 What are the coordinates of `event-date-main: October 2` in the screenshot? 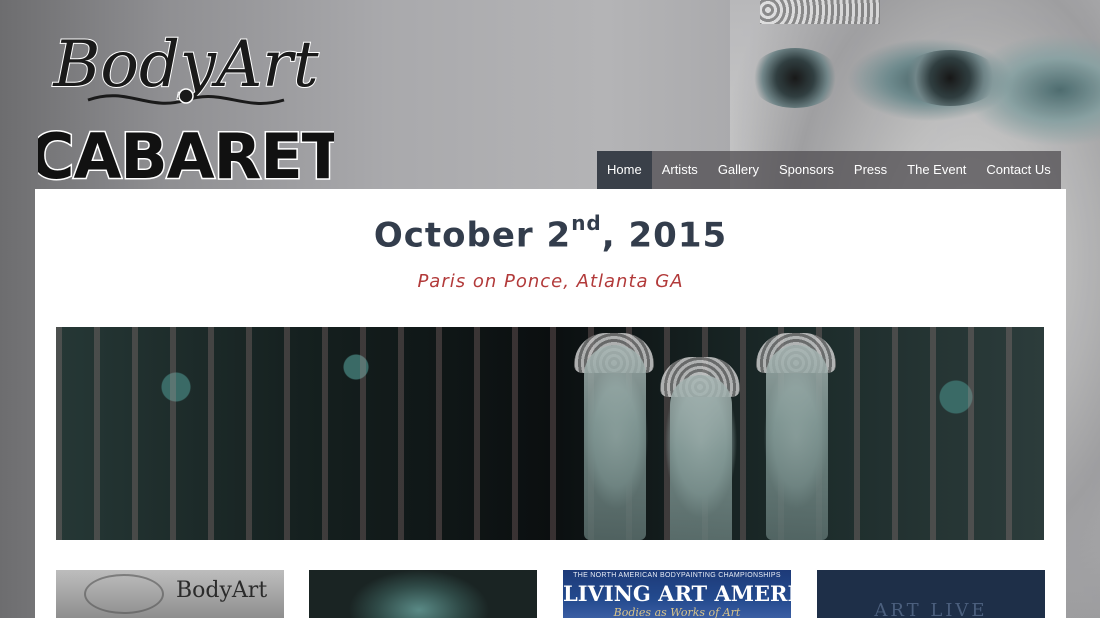 It's located at (472, 235).